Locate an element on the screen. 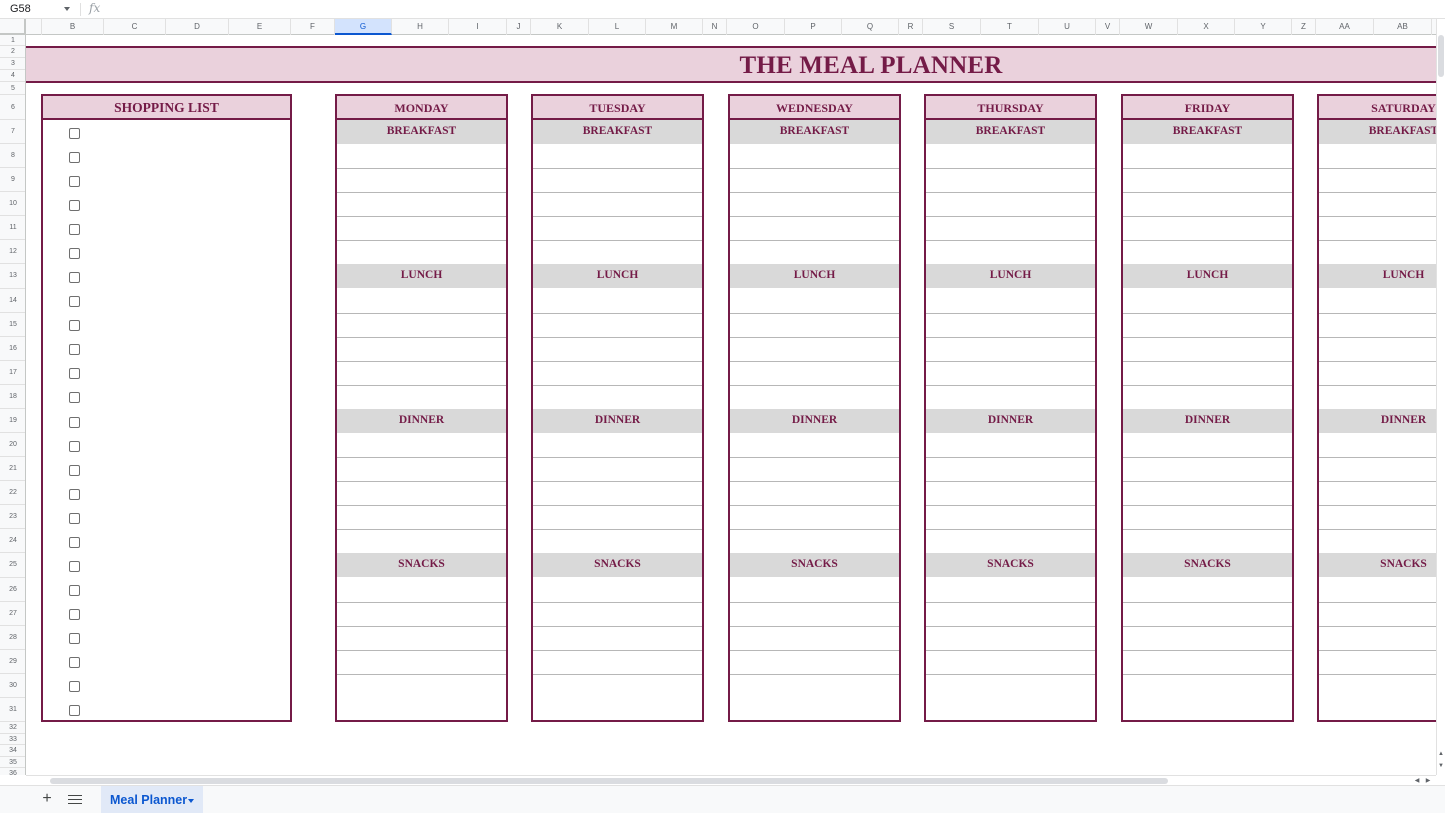 This screenshot has height=813, width=1445. row-header-1: 1 is located at coordinates (12, 40).